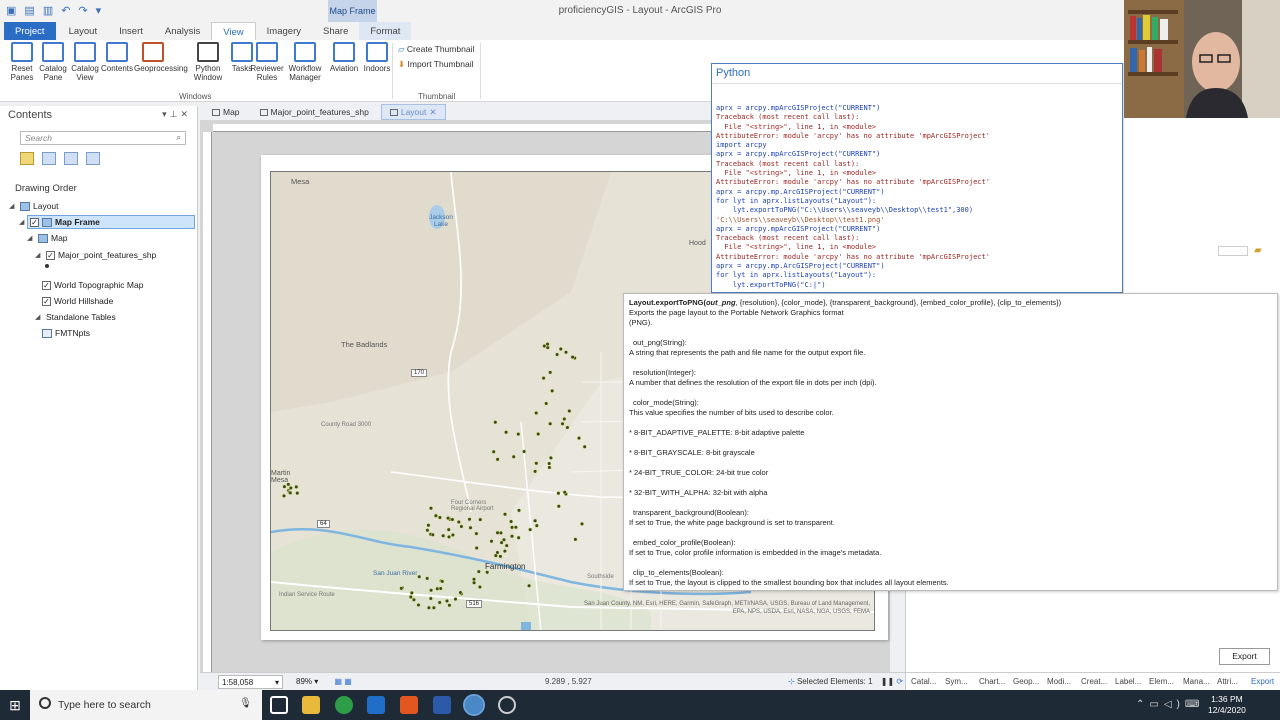 This screenshot has height=720, width=1280. I want to click on search-icon: ⌕, so click(178, 137).